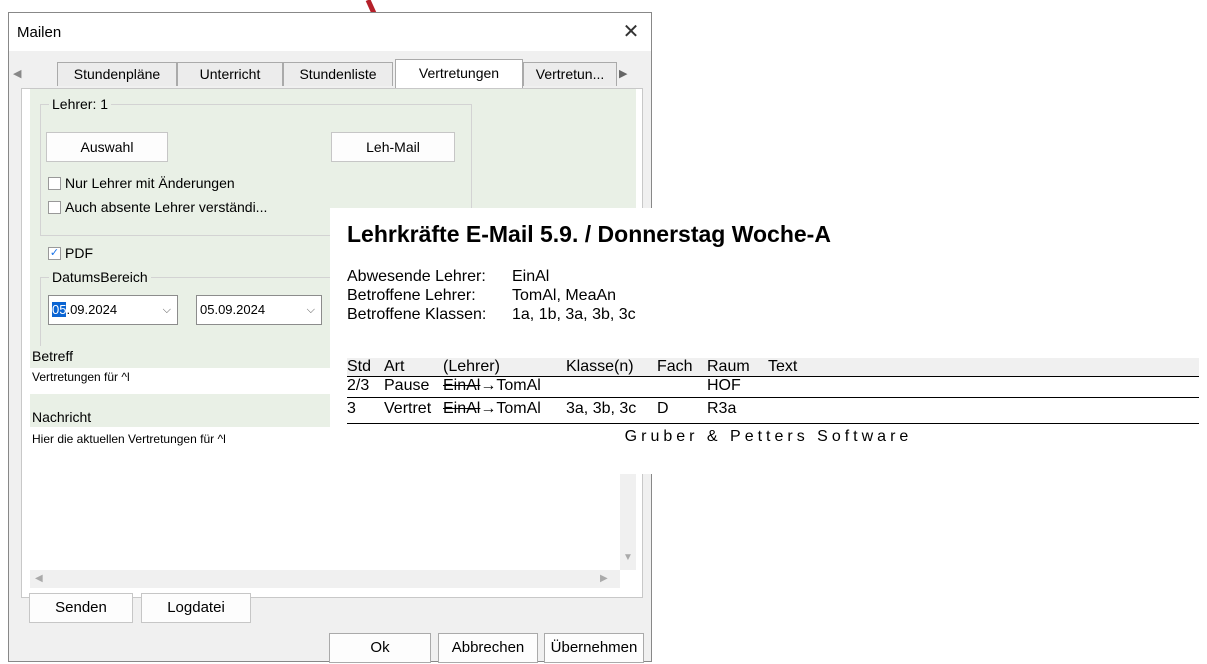 The height and width of the screenshot is (664, 1207). I want to click on tab-stundenliste: Stundenliste, so click(338, 74).